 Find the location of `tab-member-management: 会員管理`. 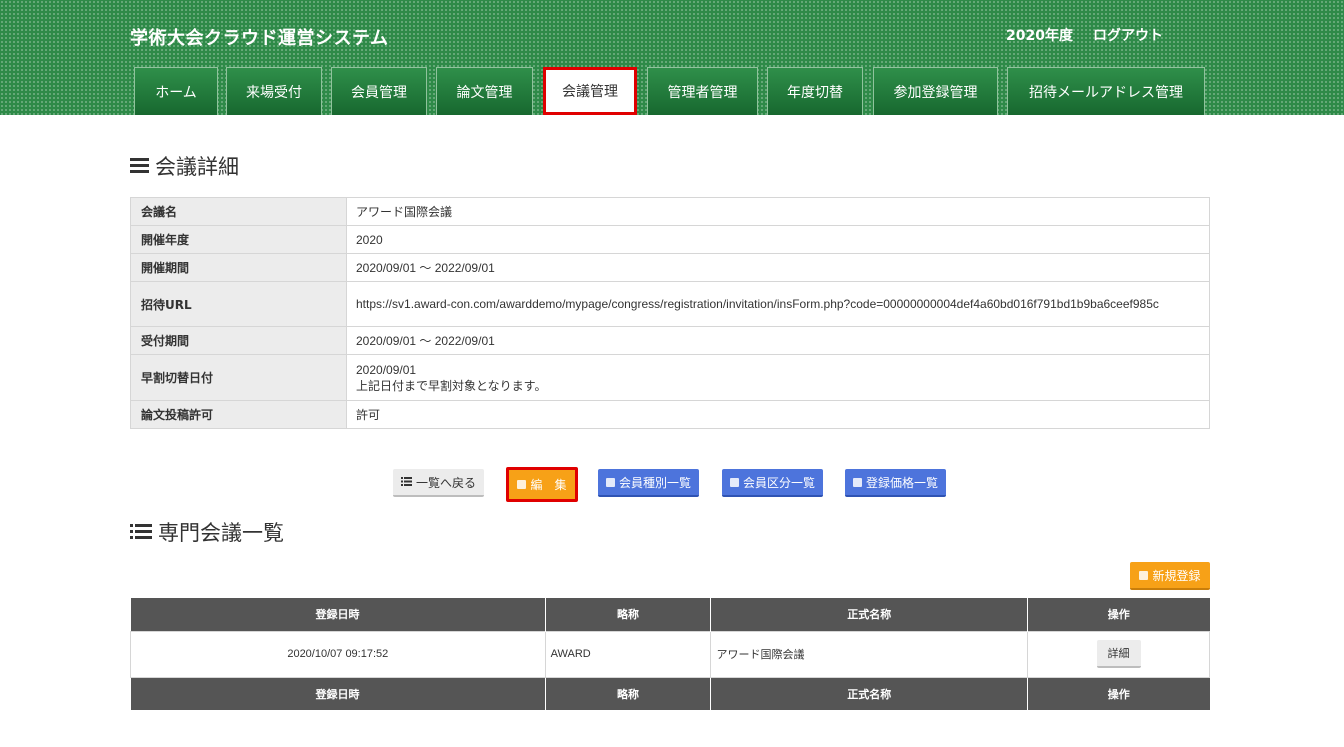

tab-member-management: 会員管理 is located at coordinates (379, 91).